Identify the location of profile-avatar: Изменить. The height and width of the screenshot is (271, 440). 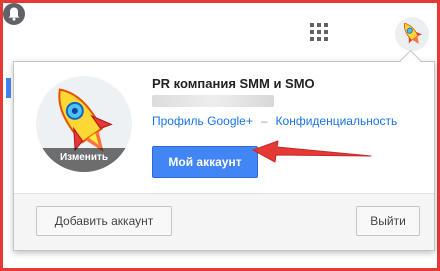
(84, 124).